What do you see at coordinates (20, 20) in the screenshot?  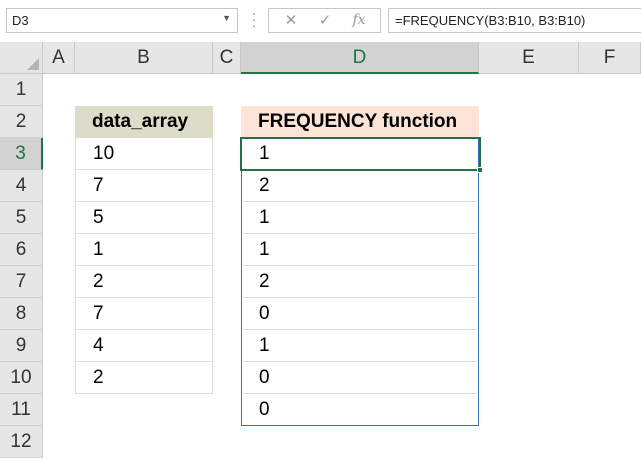 I see `name-box-value: D3` at bounding box center [20, 20].